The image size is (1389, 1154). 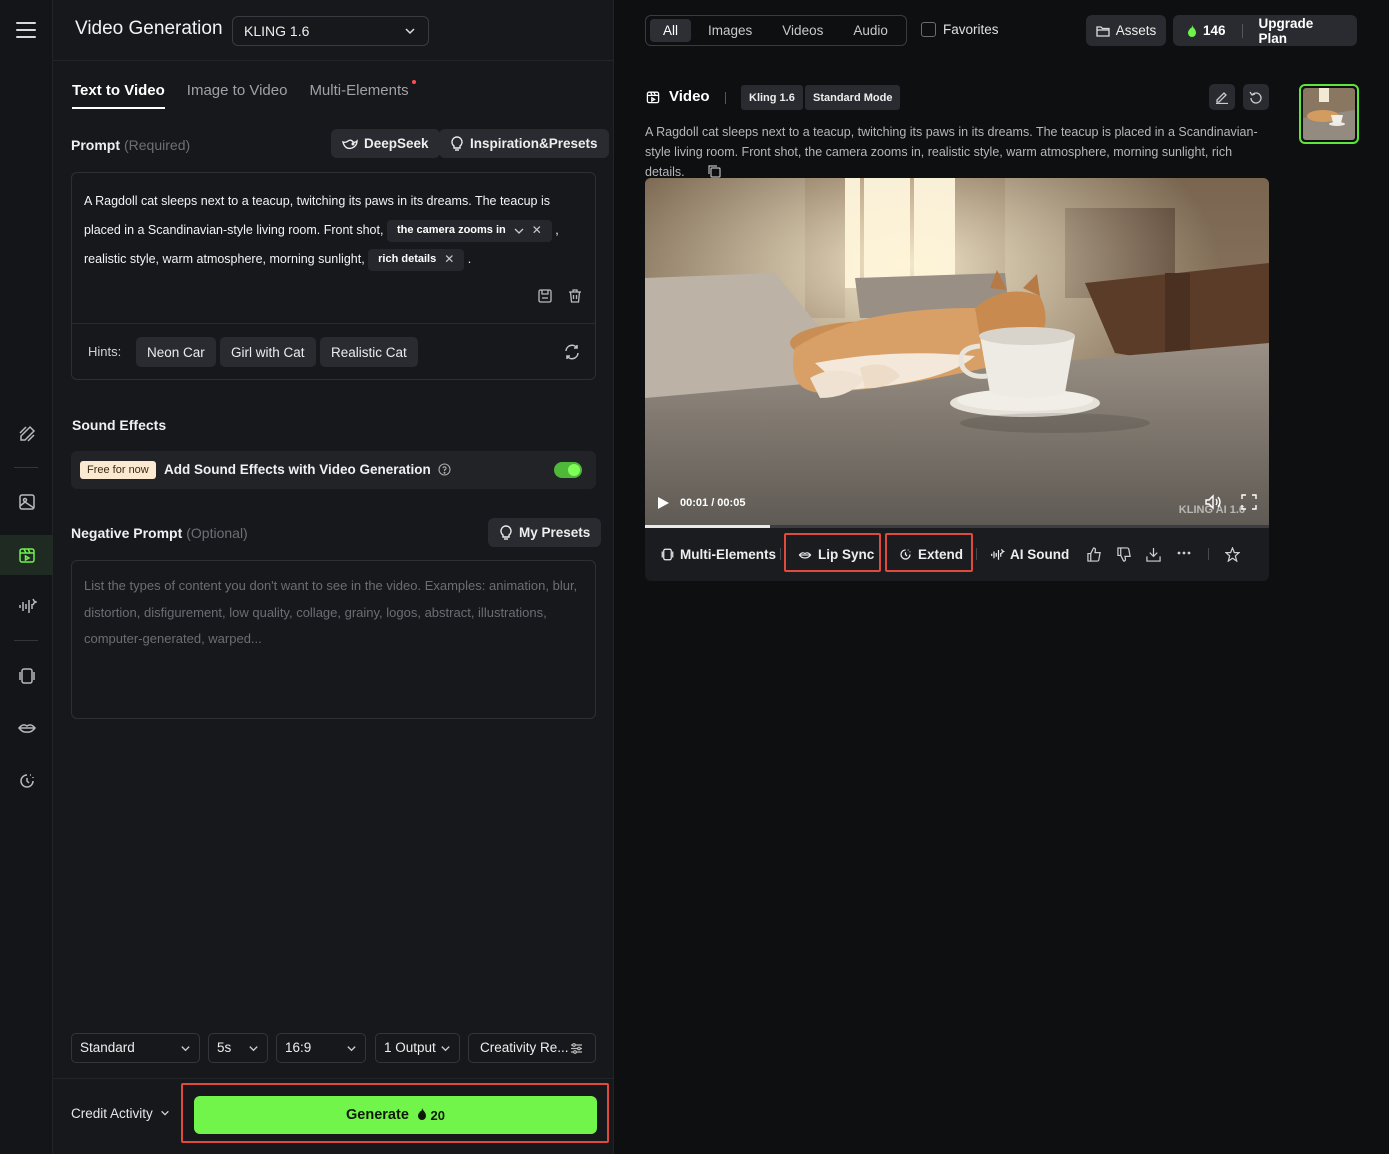 I want to click on negative-optional-note: (Optional), so click(x=217, y=533).